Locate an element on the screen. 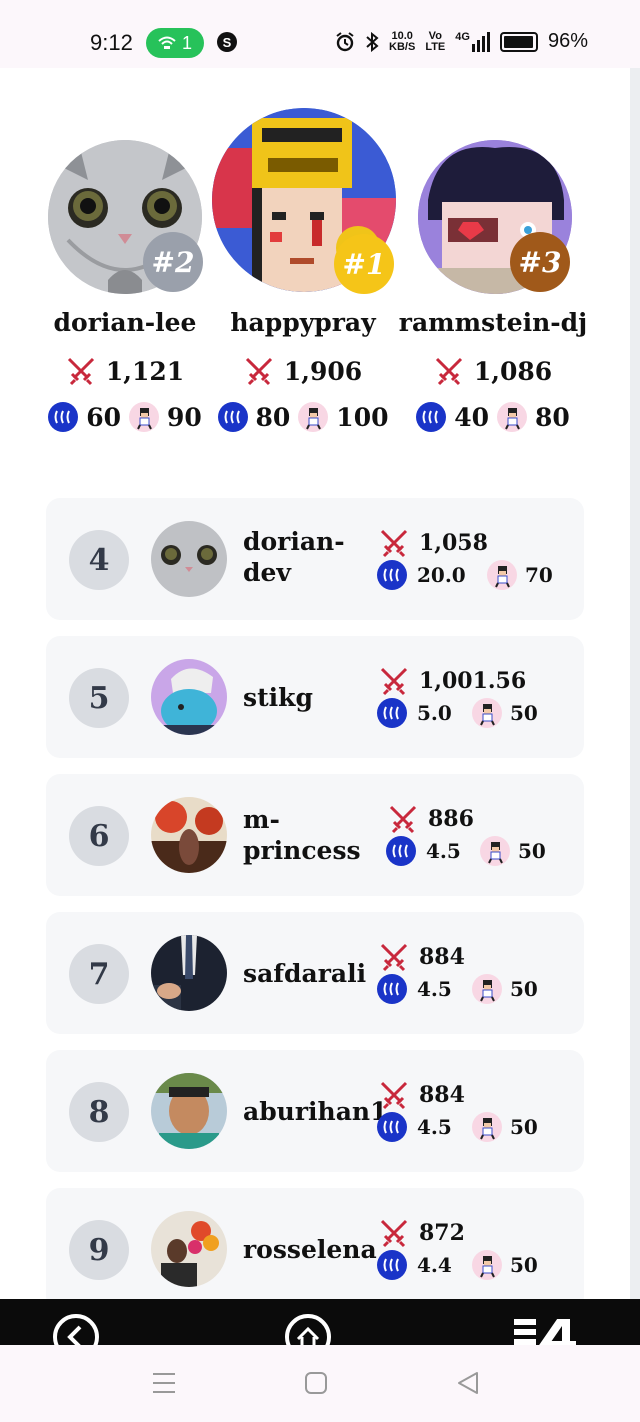 The image size is (640, 1422). stats: 60 90 is located at coordinates (125, 417).